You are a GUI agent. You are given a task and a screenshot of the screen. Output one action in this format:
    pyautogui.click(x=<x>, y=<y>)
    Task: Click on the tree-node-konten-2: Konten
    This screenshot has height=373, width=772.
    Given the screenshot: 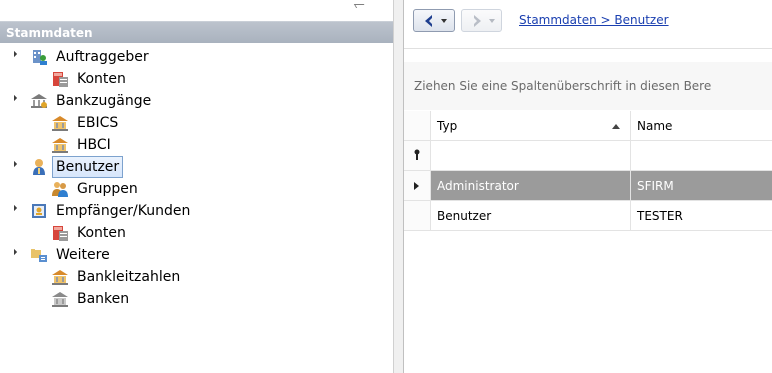 What is the action you would take?
    pyautogui.click(x=64, y=233)
    